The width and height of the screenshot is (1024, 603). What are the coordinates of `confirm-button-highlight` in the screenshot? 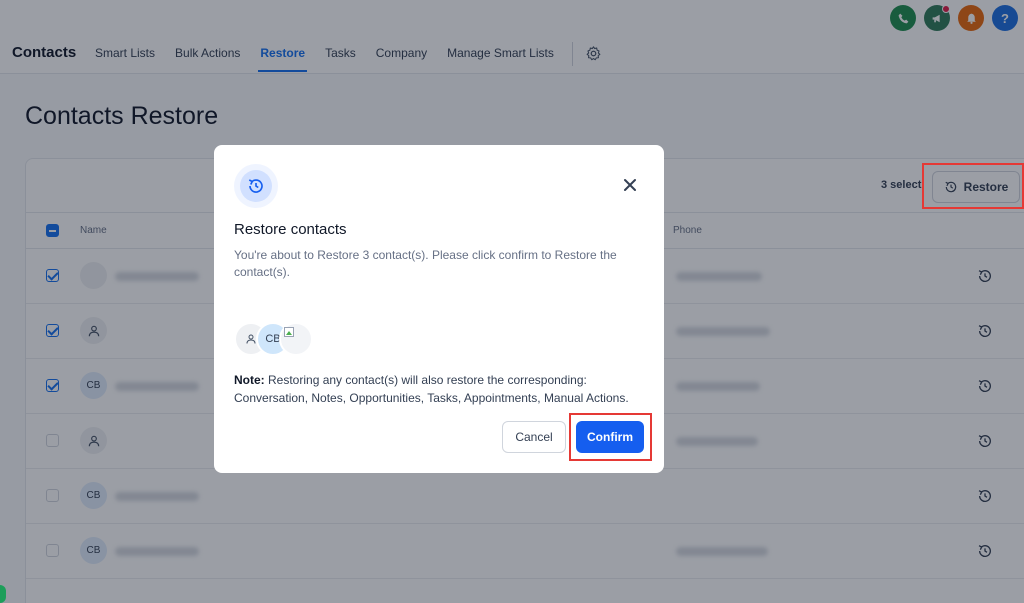 It's located at (610, 437).